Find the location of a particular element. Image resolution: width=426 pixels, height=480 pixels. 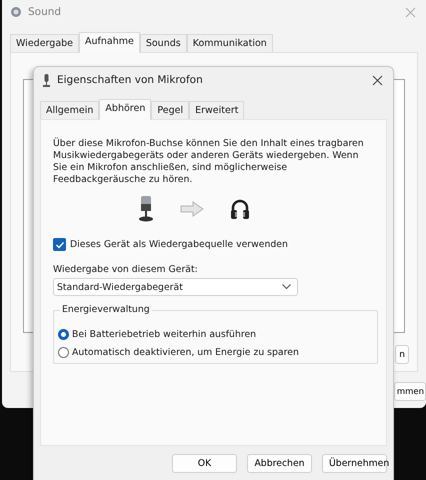

button: n is located at coordinates (402, 354).